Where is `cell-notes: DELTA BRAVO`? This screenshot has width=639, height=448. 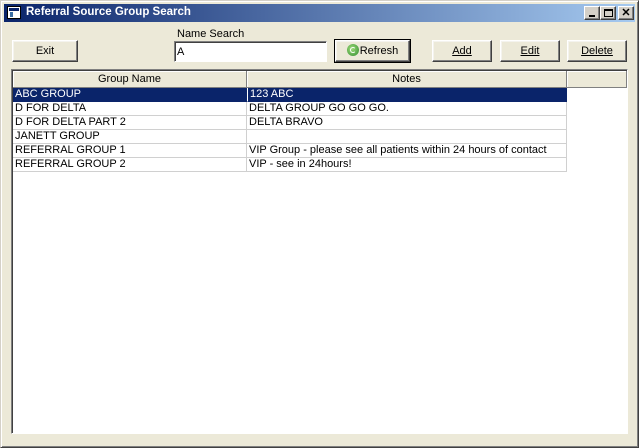
cell-notes: DELTA BRAVO is located at coordinates (407, 123).